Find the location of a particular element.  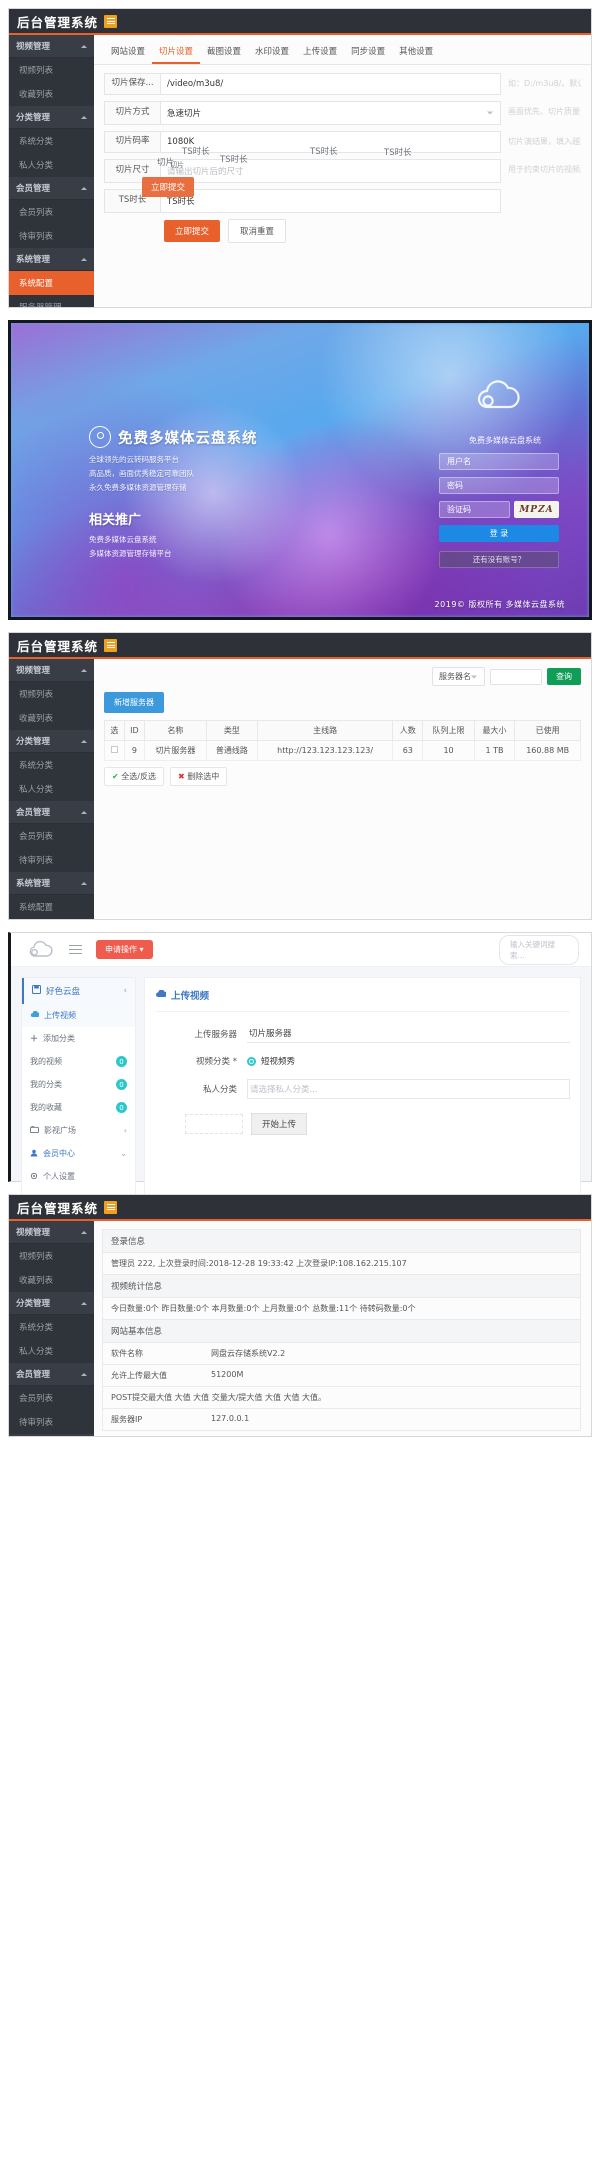

upload-action-row: 开始上传 is located at coordinates (362, 1124).